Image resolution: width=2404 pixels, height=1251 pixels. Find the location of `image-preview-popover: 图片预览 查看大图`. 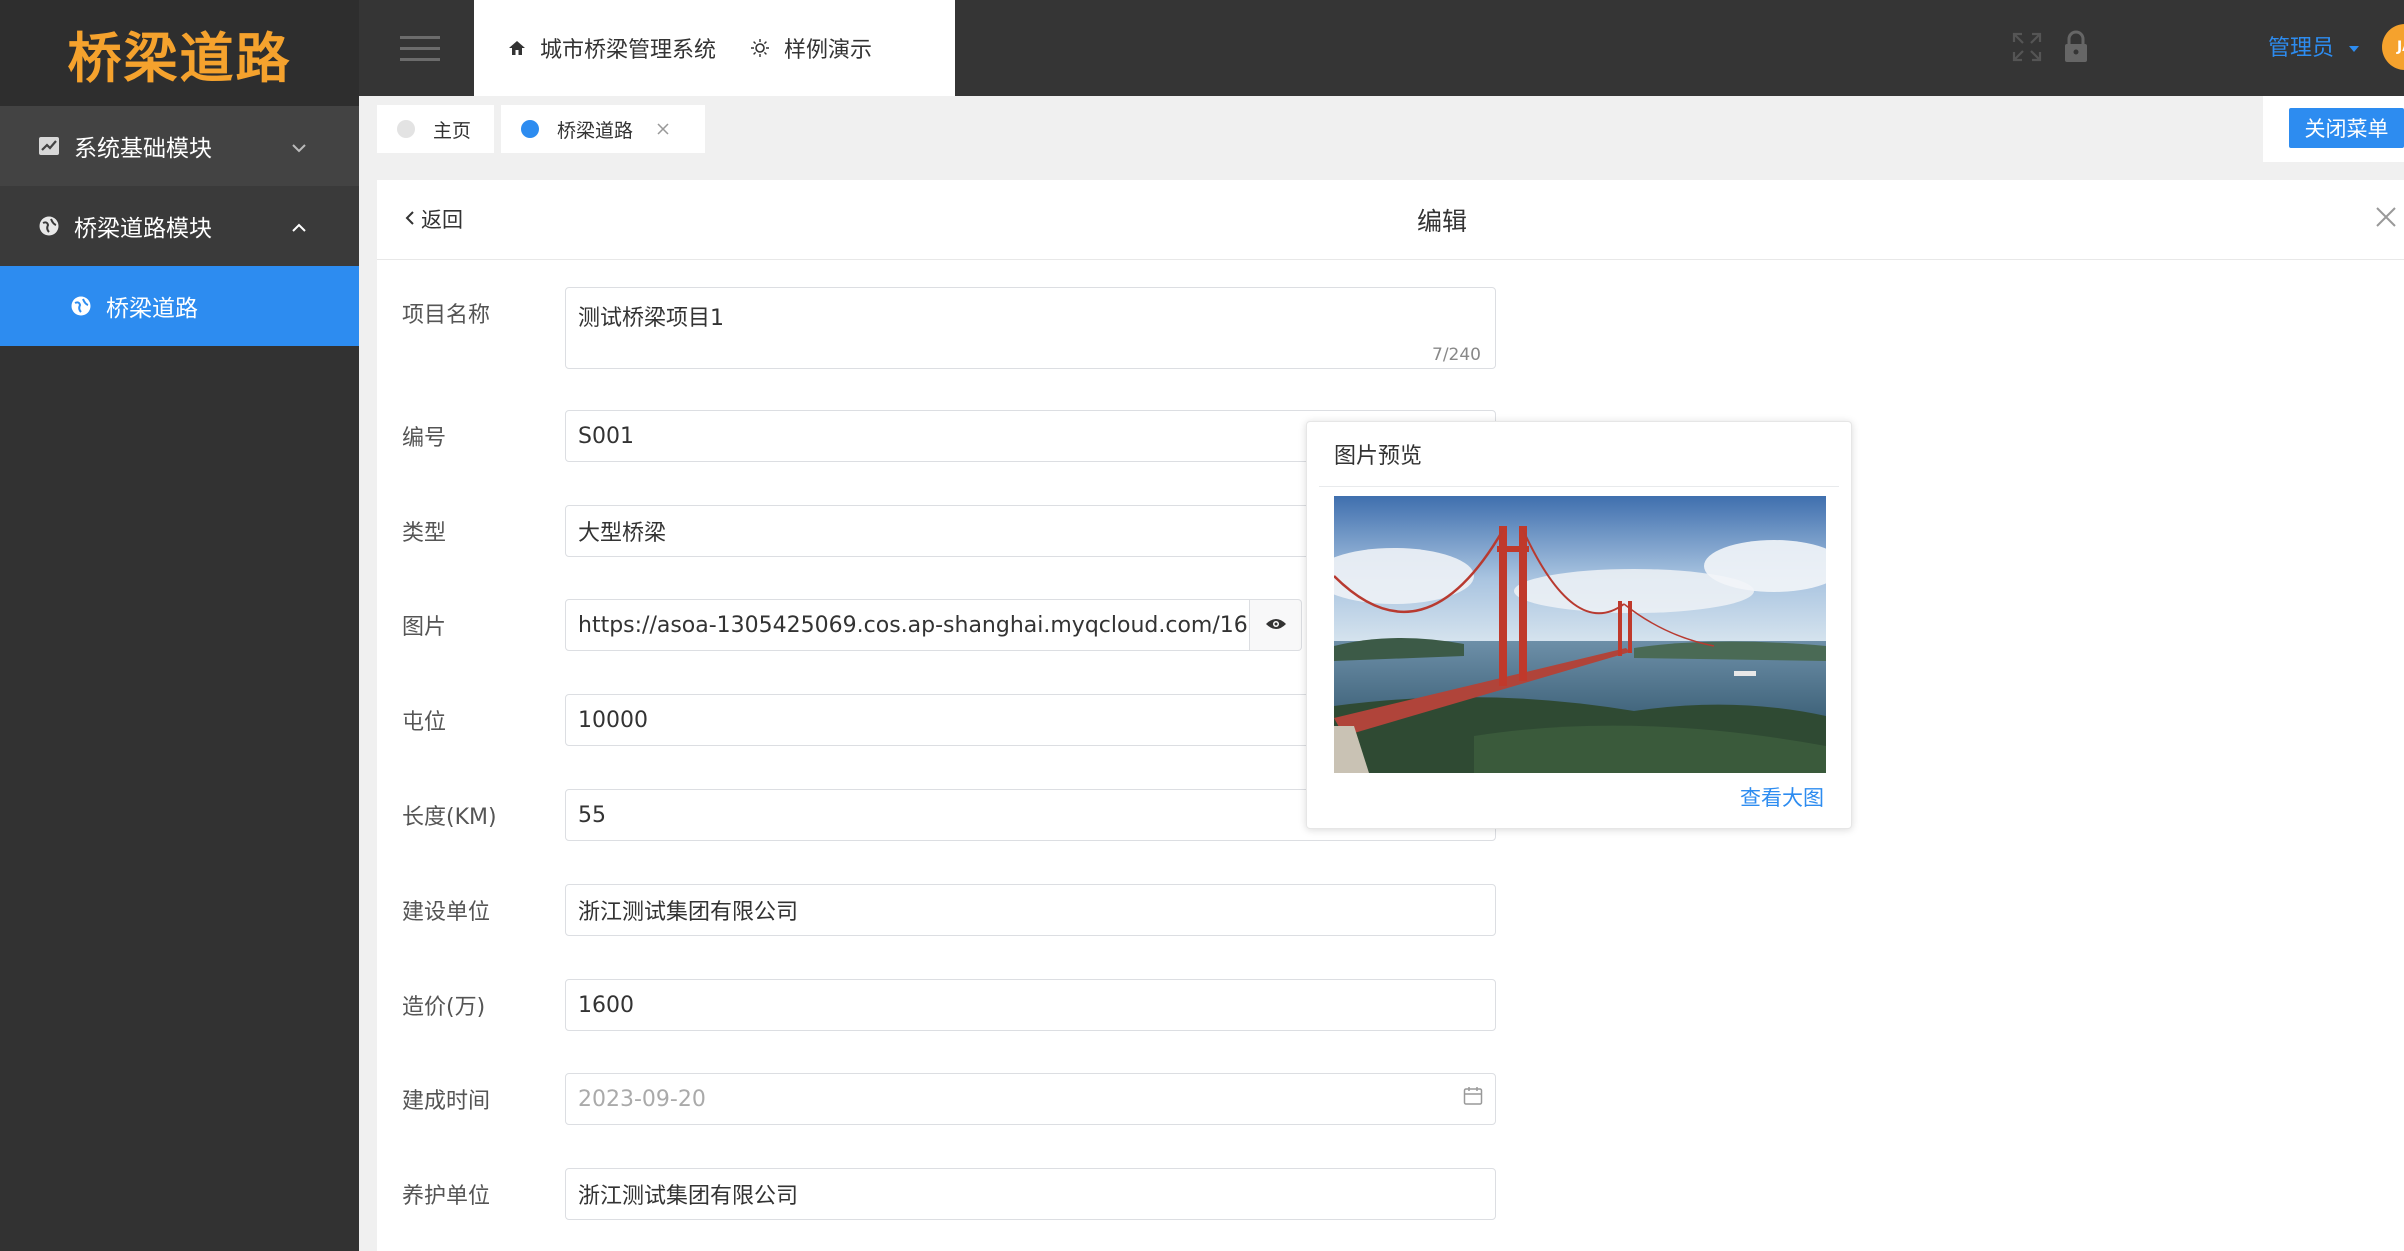

image-preview-popover: 图片预览 查看大图 is located at coordinates (1579, 625).